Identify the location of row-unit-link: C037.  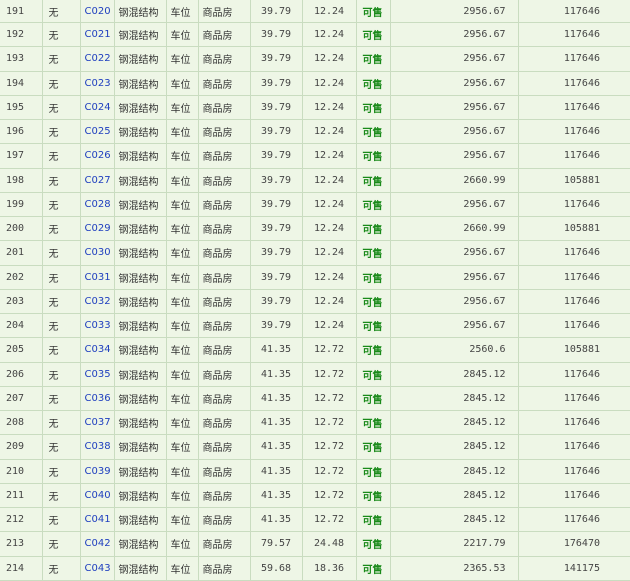
(97, 423).